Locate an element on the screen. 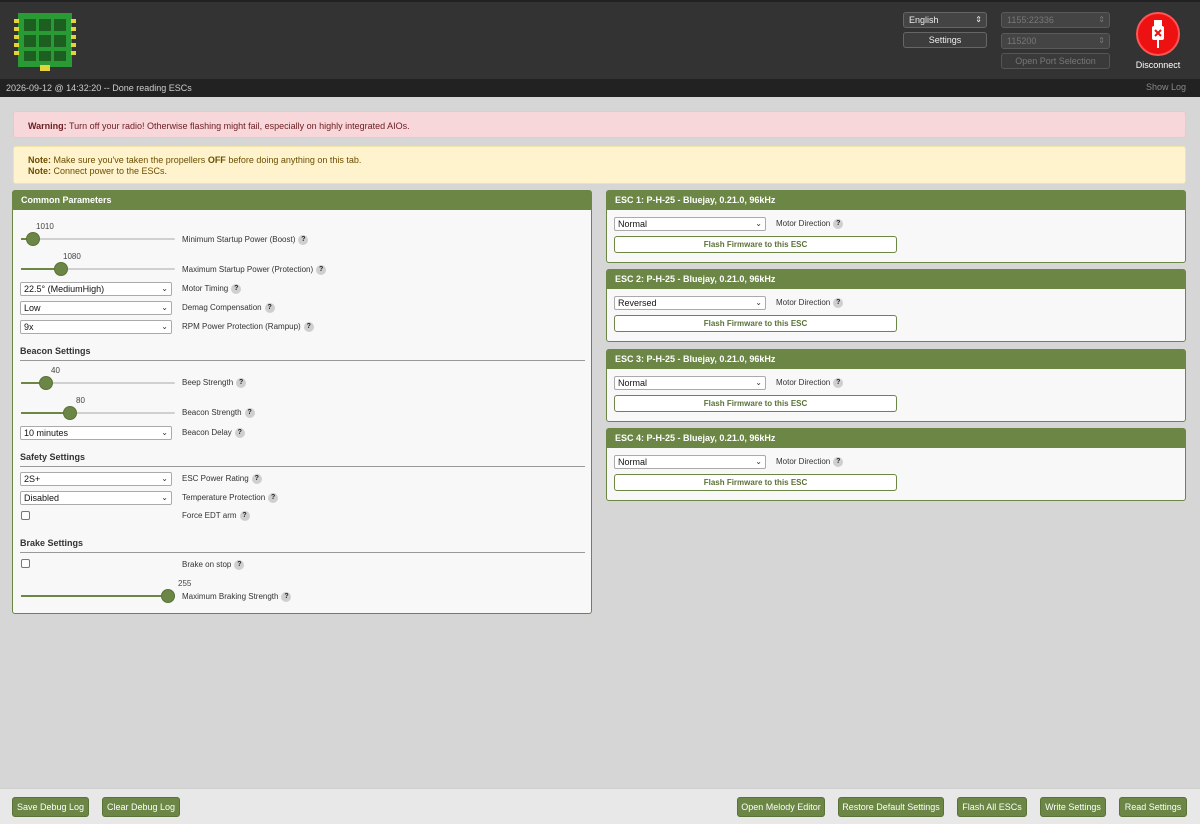 The image size is (1200, 824). label-text: ESC Power Rating is located at coordinates (215, 479).